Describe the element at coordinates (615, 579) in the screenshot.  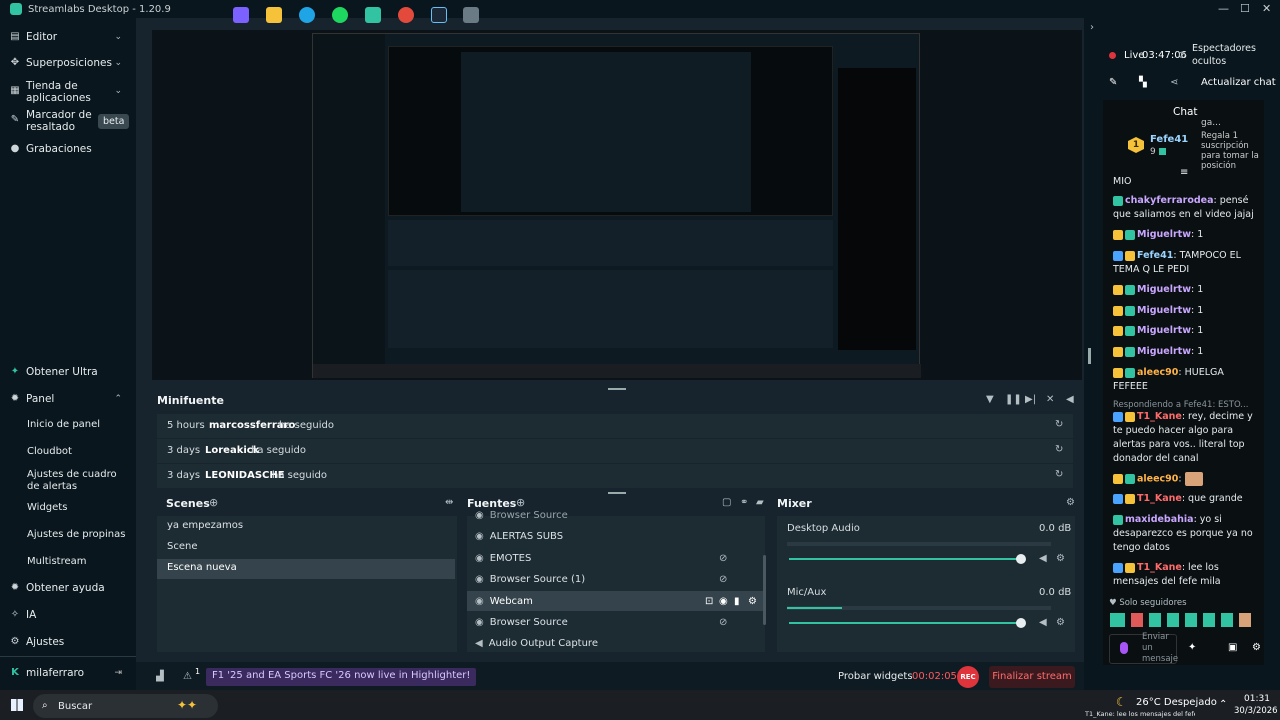
I see `source-item: ◉ Browser Source (1) ⊘` at that location.